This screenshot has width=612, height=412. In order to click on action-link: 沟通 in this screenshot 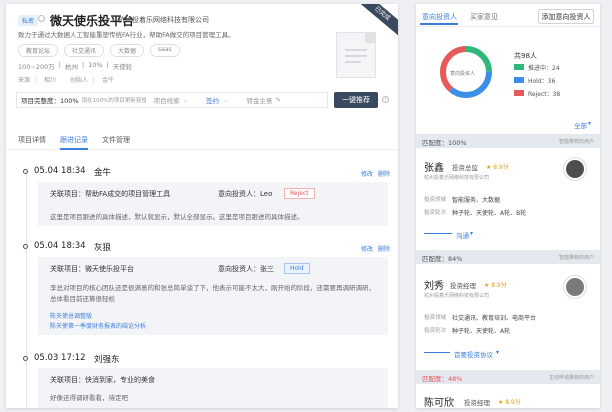, I will do `click(462, 235)`.